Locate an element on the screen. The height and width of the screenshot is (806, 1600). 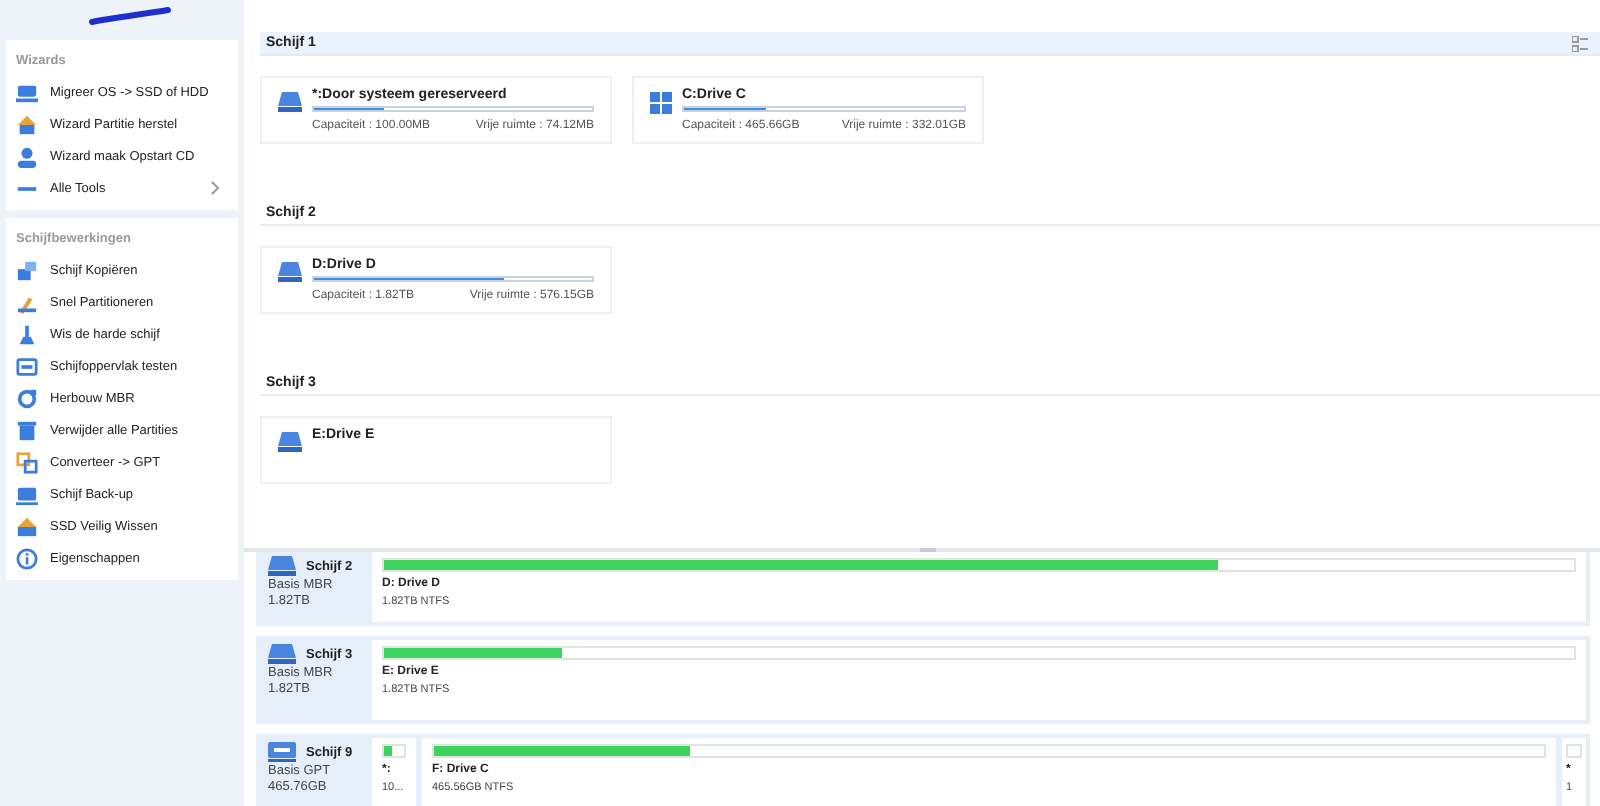
pen-scribble is located at coordinates (130, 16).